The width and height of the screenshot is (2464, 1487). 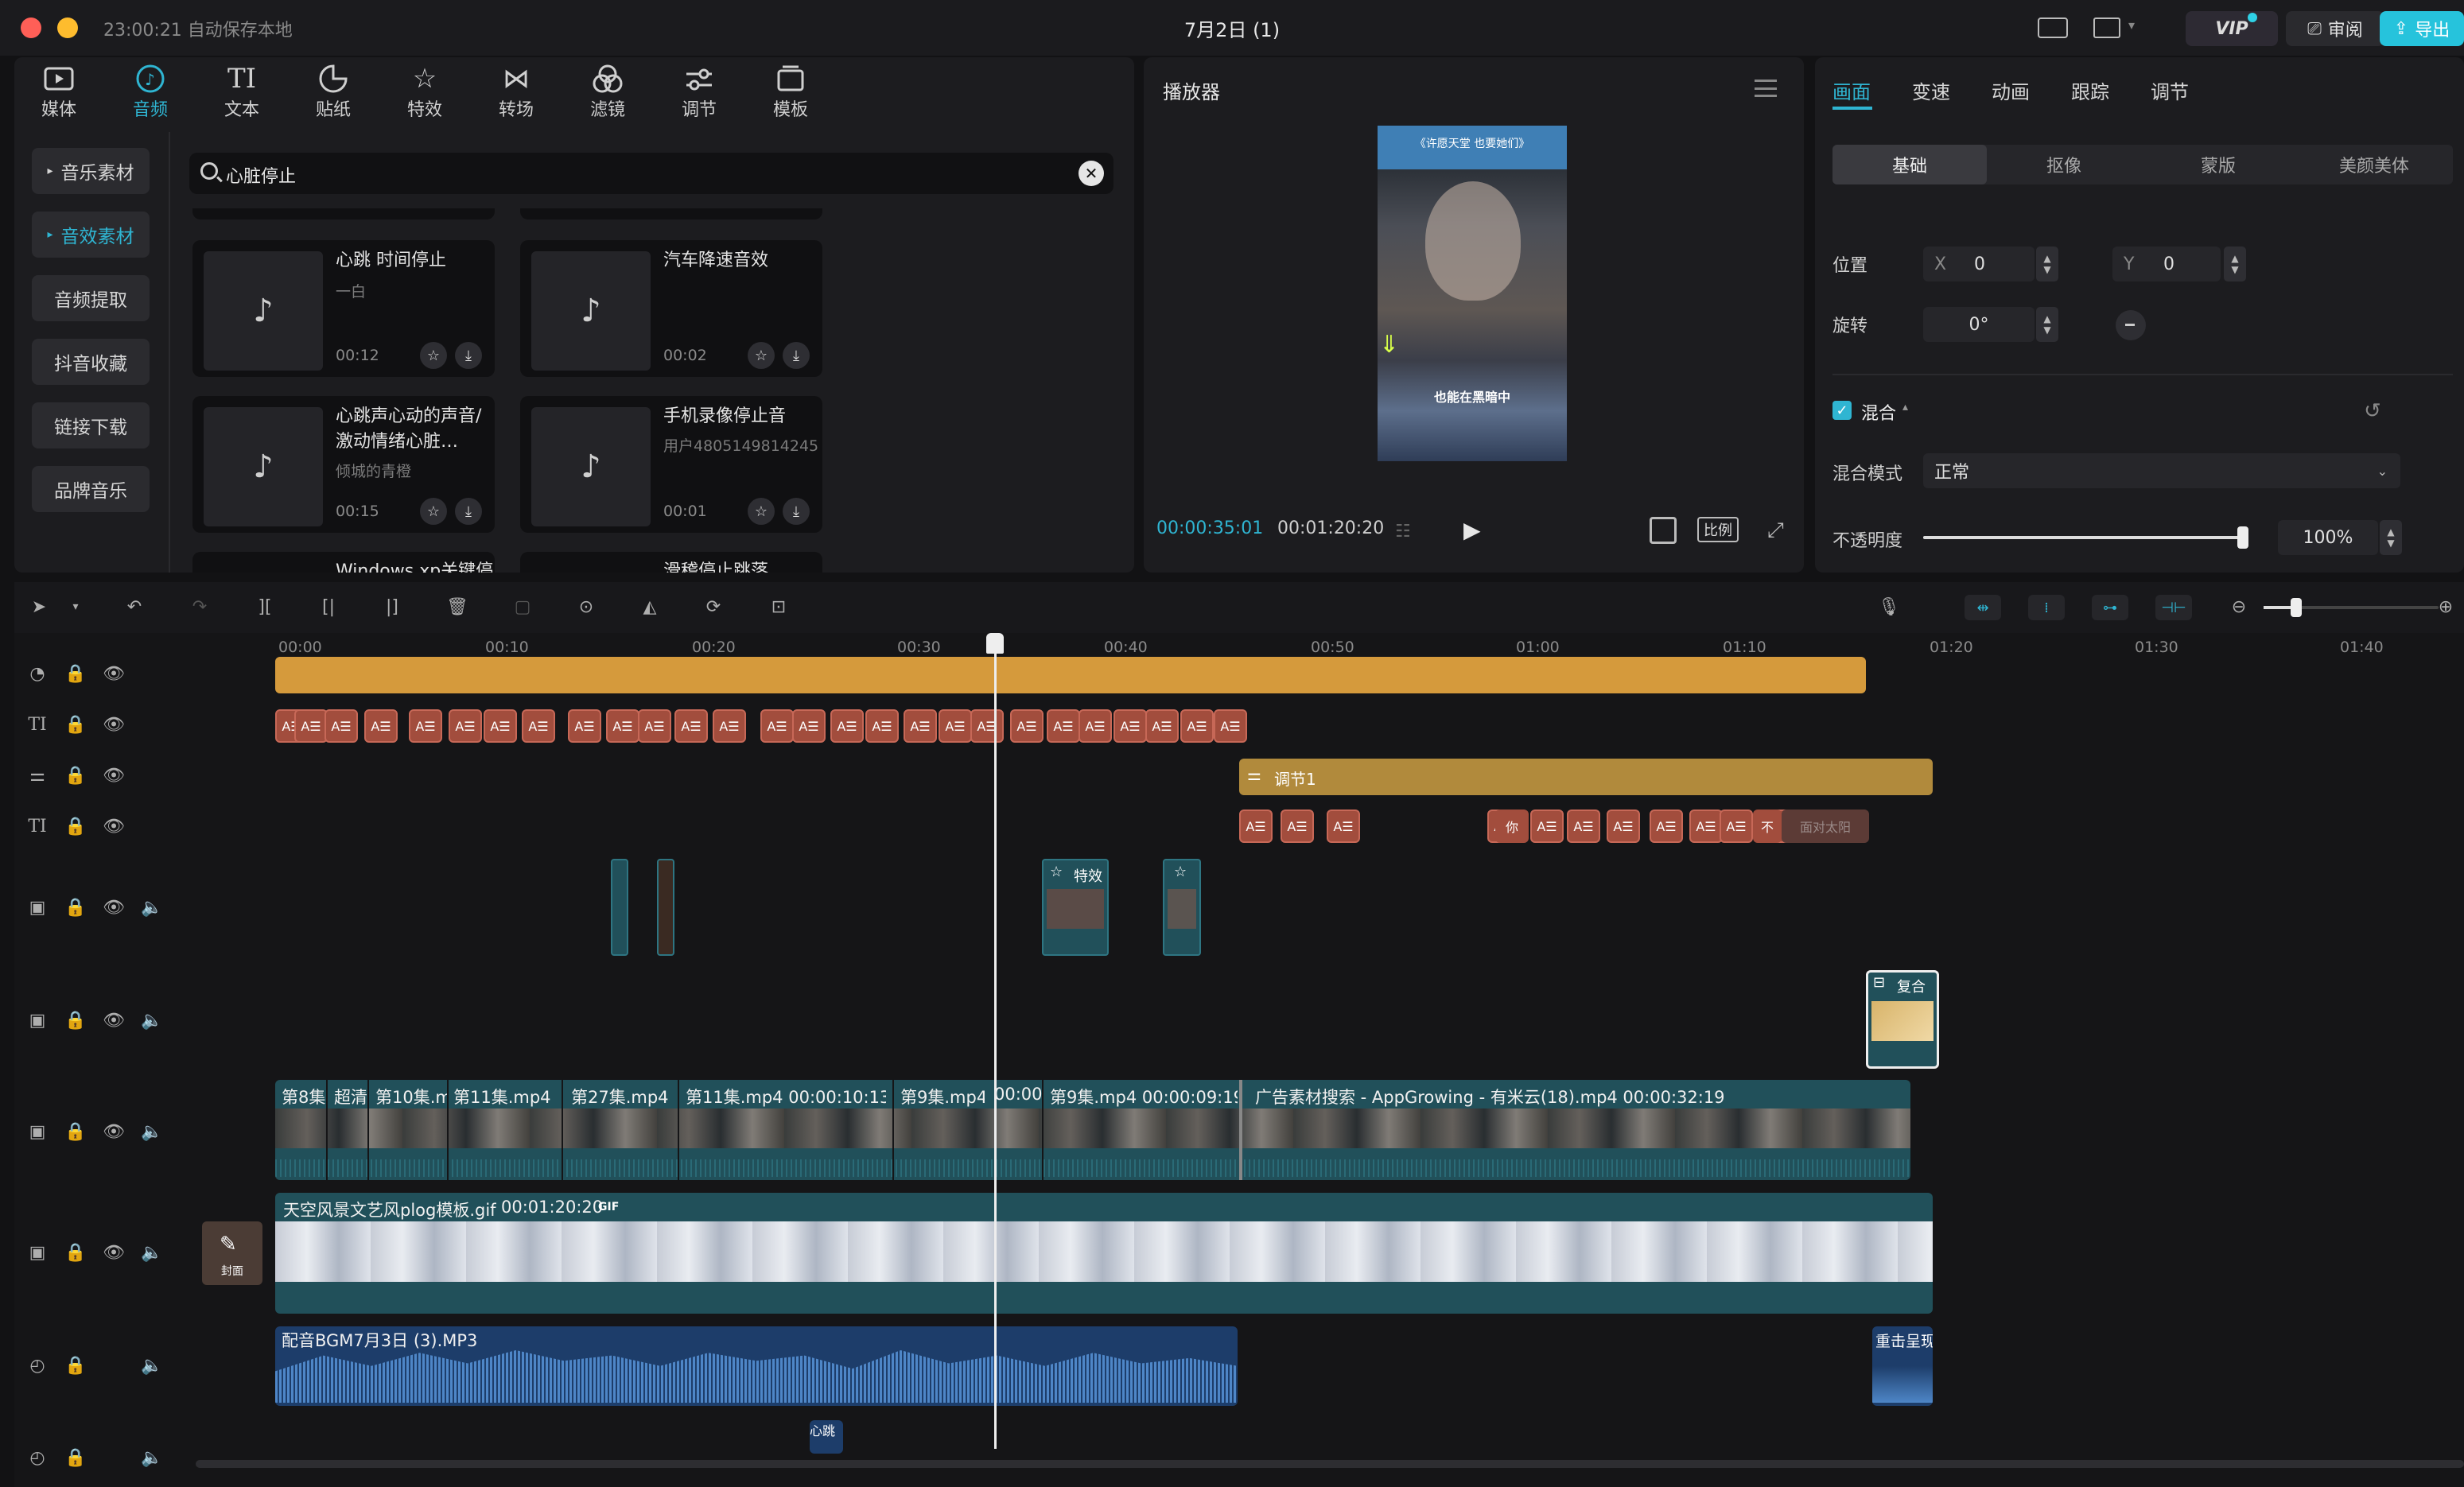 What do you see at coordinates (761, 355) in the screenshot?
I see `favorite-star-icon: ☆` at bounding box center [761, 355].